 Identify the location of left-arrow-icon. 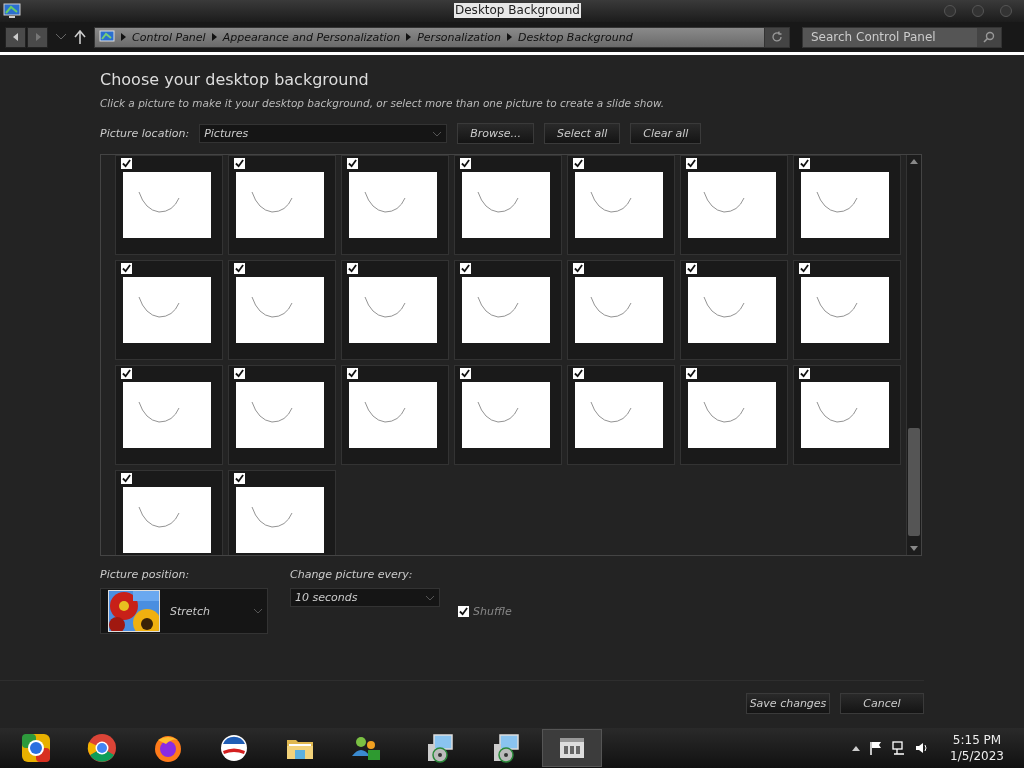
(15, 37).